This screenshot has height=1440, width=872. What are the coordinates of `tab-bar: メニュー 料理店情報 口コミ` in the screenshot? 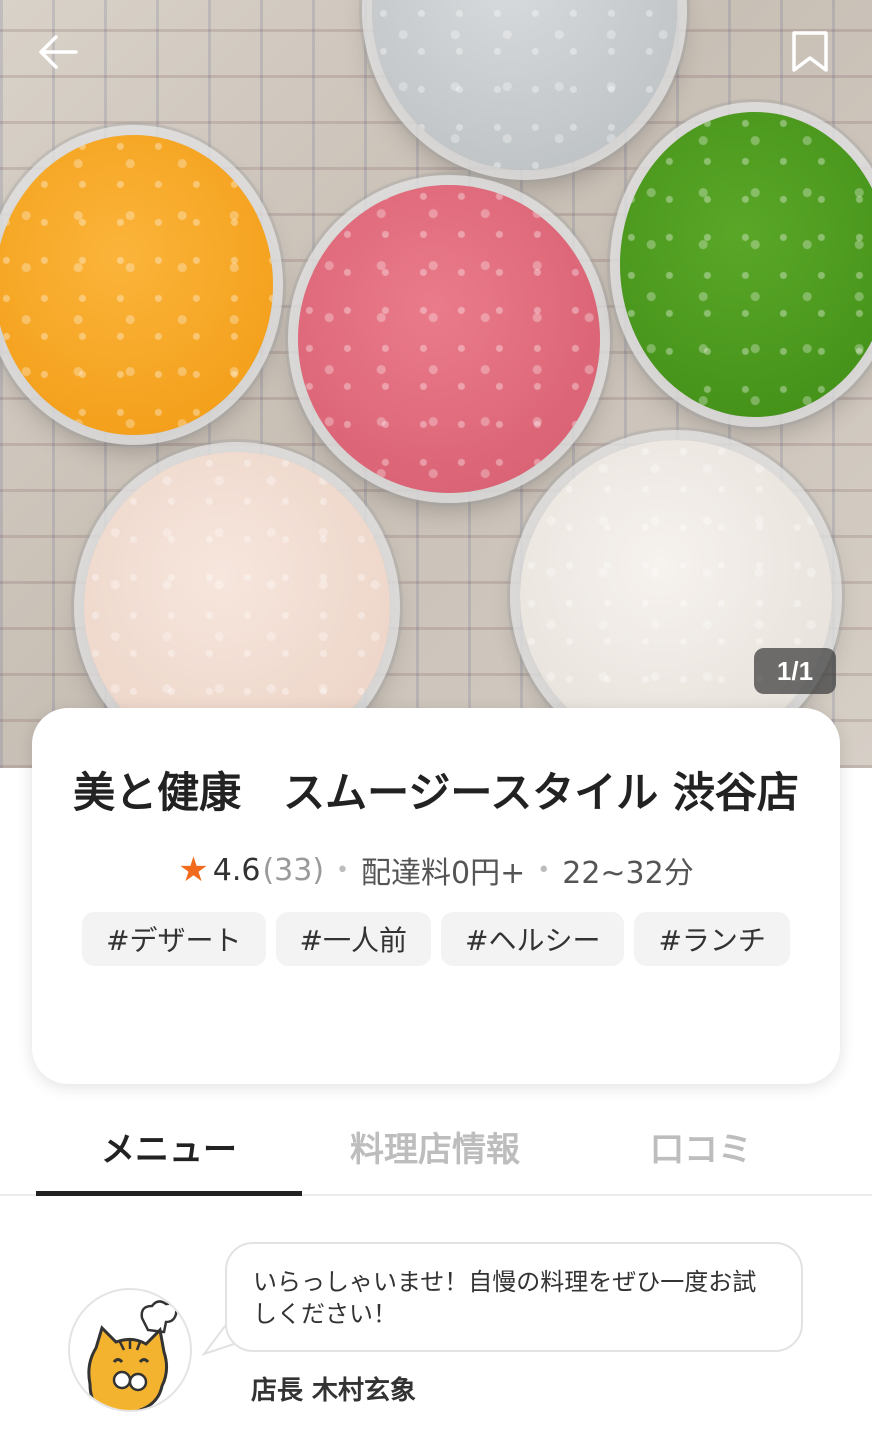 It's located at (436, 1147).